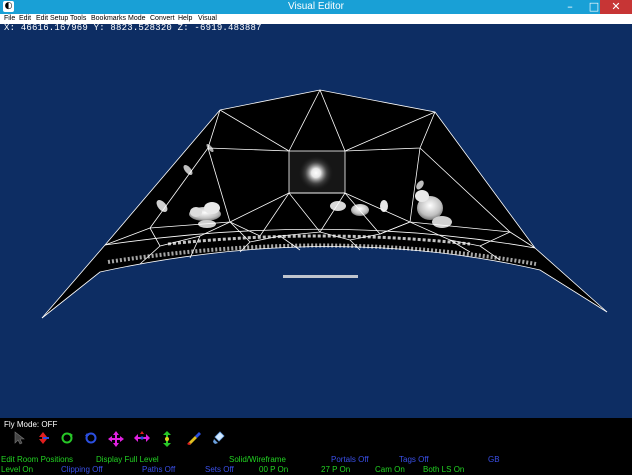  Describe the element at coordinates (92, 438) in the screenshot. I see `rotate-blue-icon` at that location.